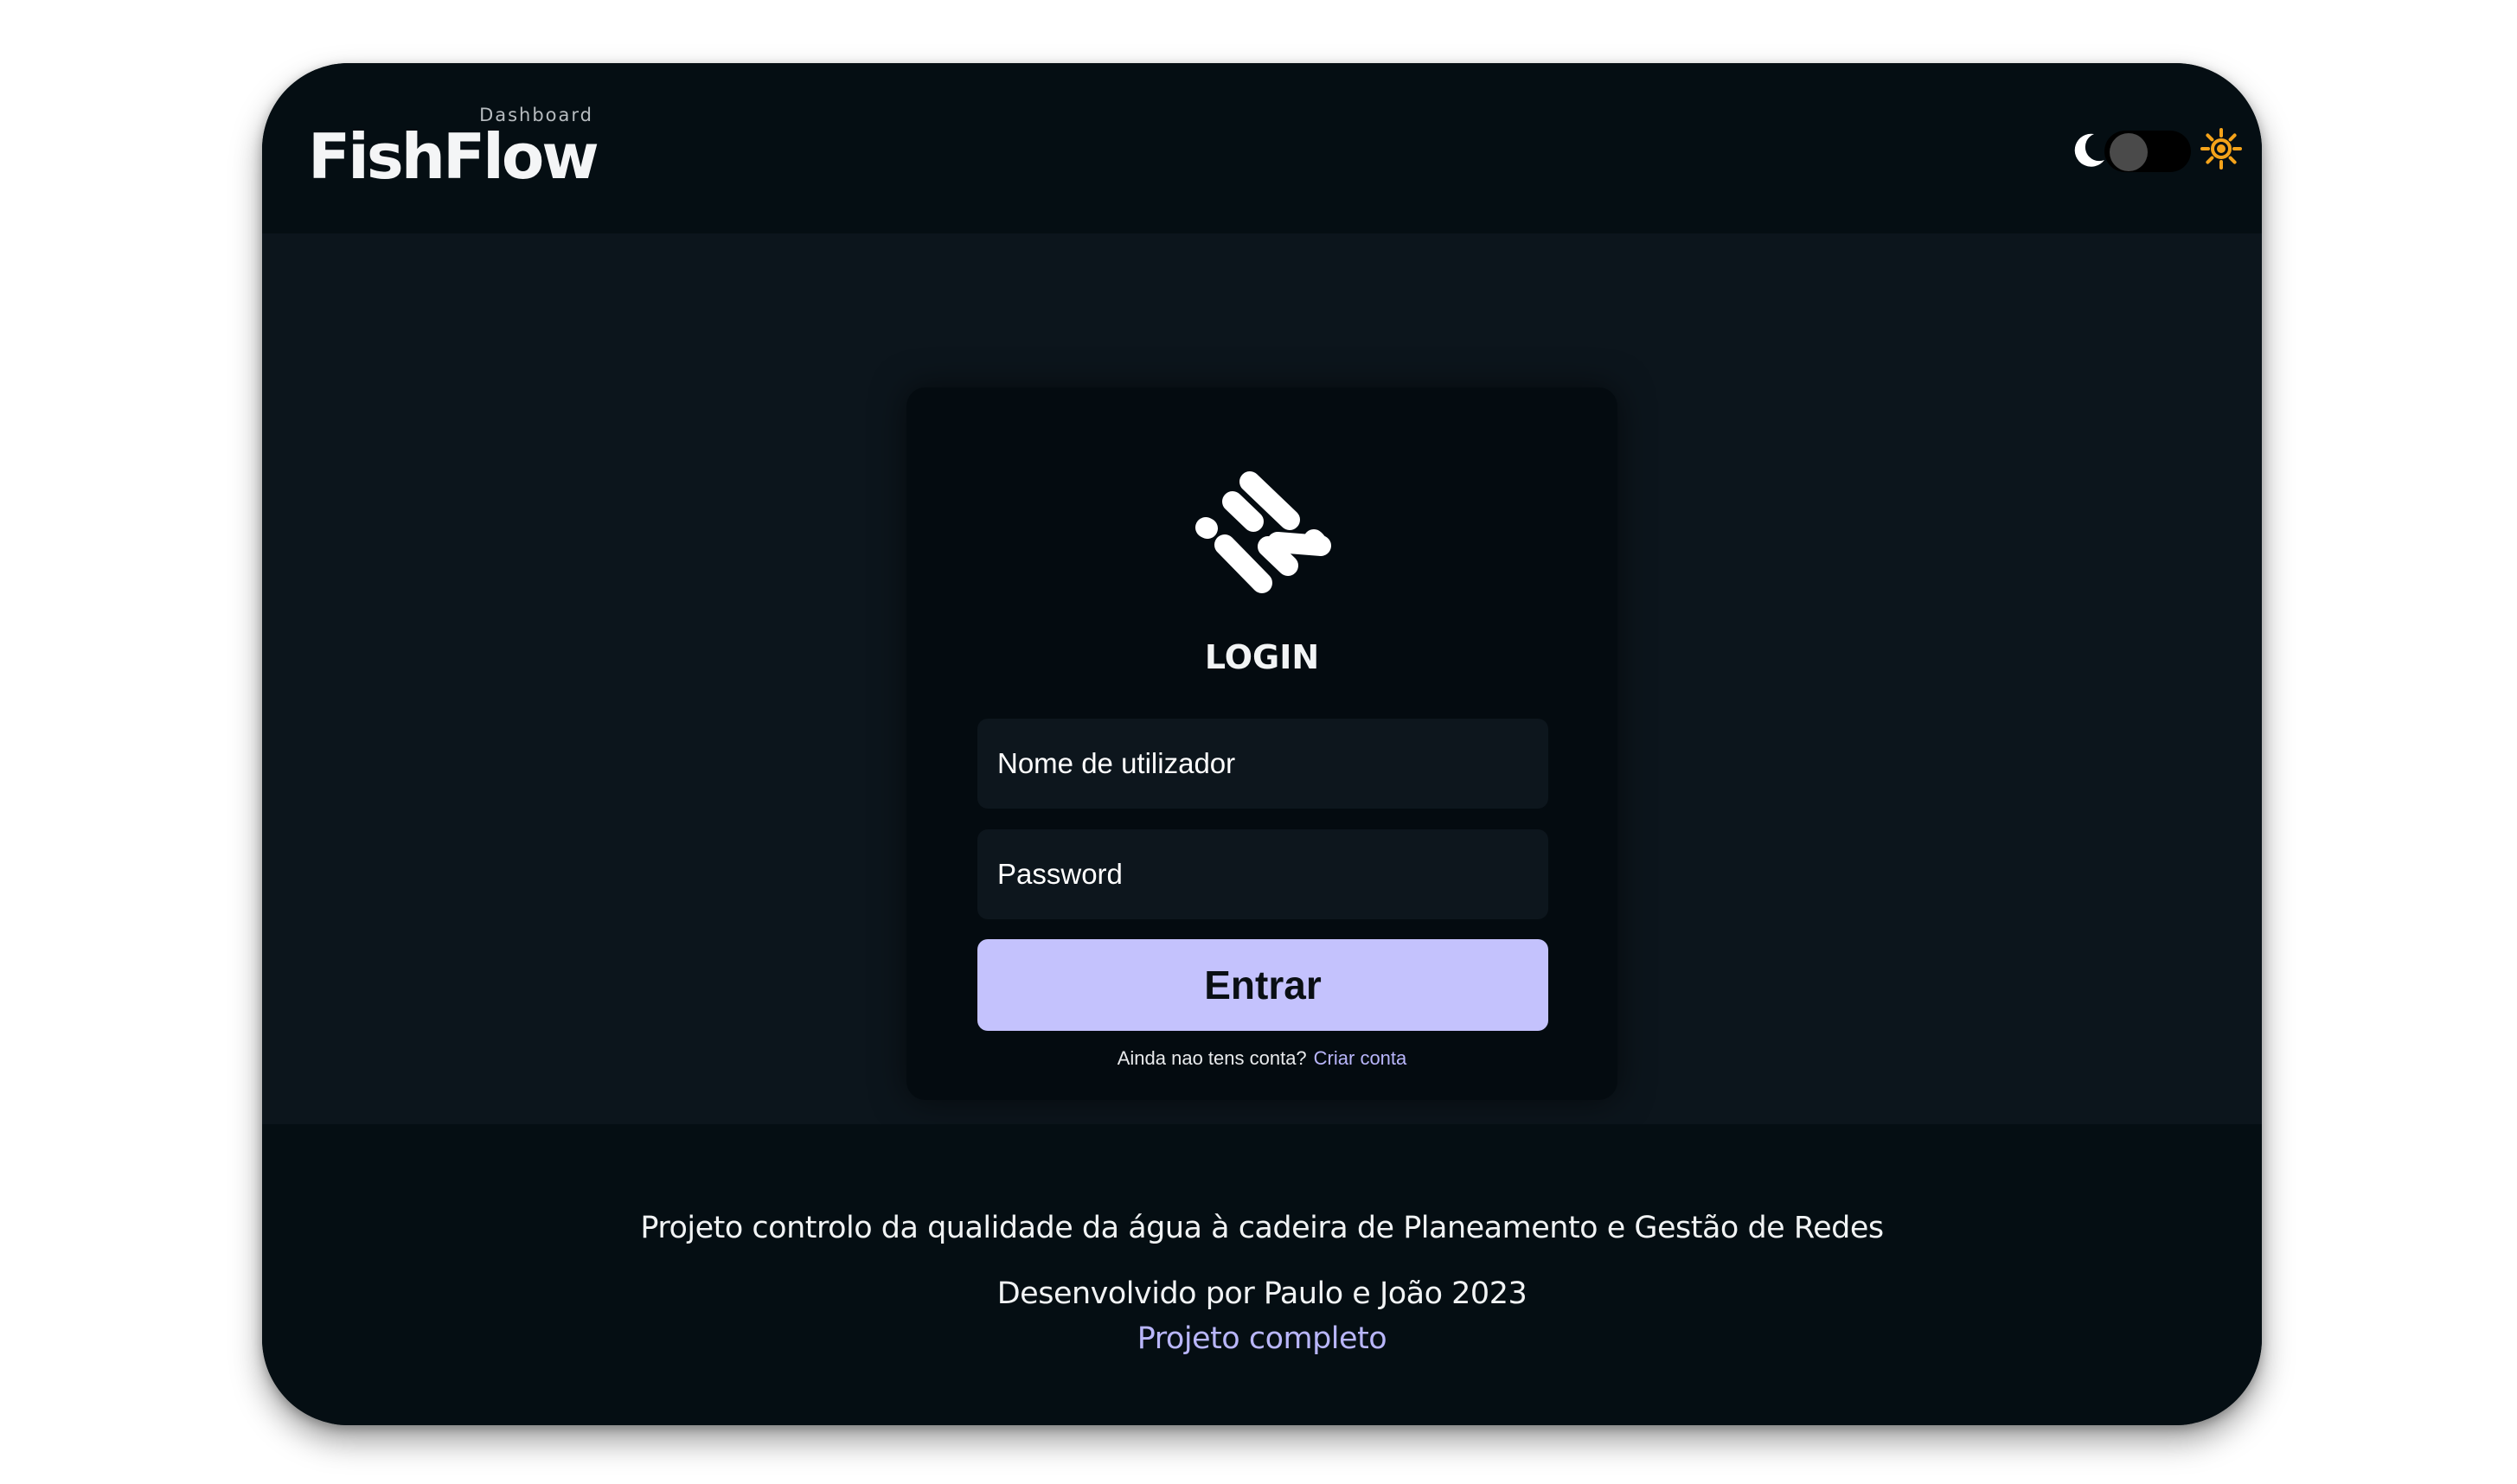 This screenshot has height=1484, width=2517. What do you see at coordinates (2089, 150) in the screenshot?
I see `moon-icon` at bounding box center [2089, 150].